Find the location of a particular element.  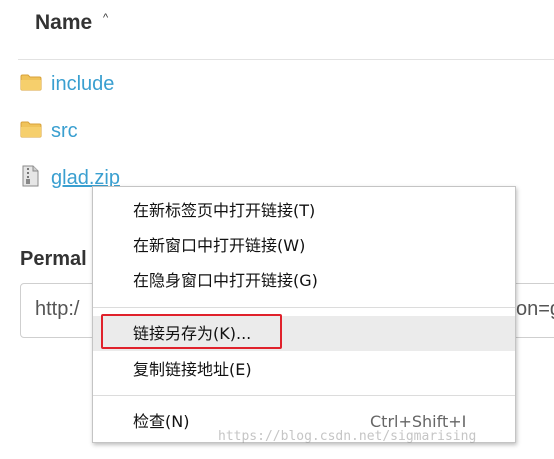

permalink-value-suffix: on=g is located at coordinates (535, 309).